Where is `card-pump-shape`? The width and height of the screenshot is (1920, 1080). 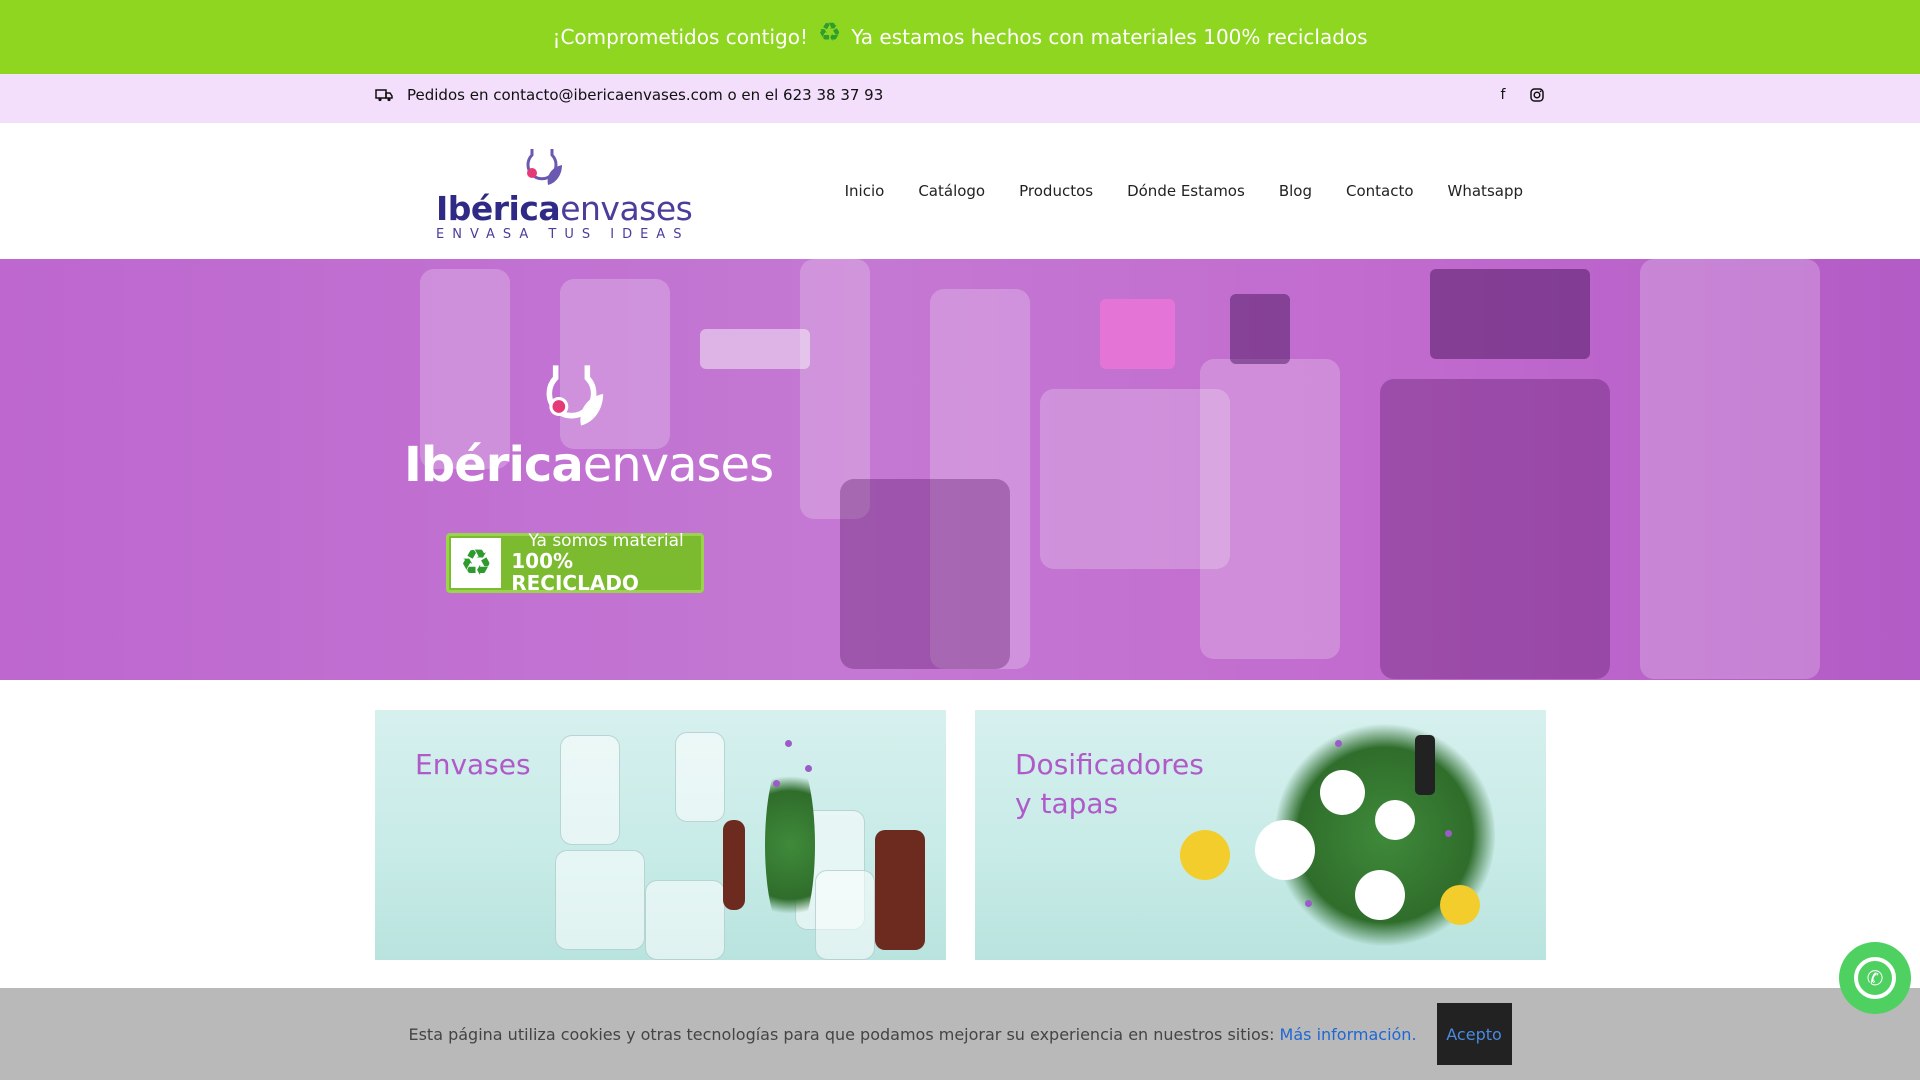
card-pump-shape is located at coordinates (1425, 765).